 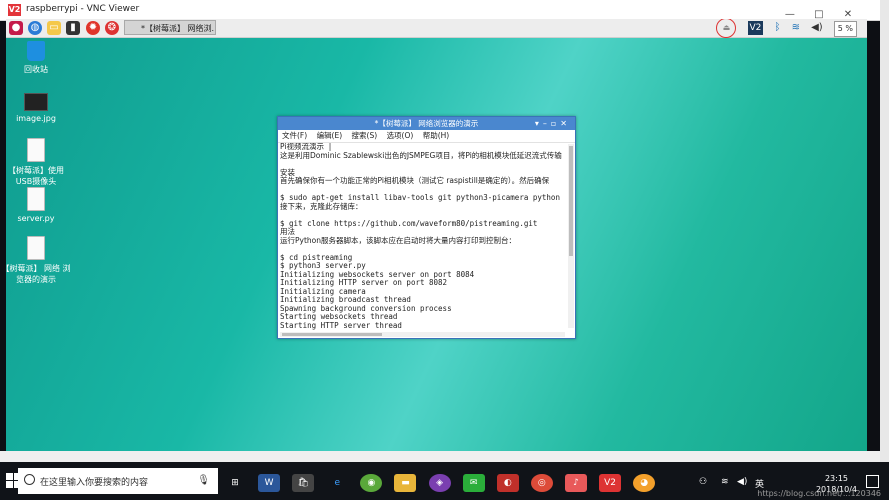 I want to click on mathematica-icon: ✹, so click(x=93, y=28).